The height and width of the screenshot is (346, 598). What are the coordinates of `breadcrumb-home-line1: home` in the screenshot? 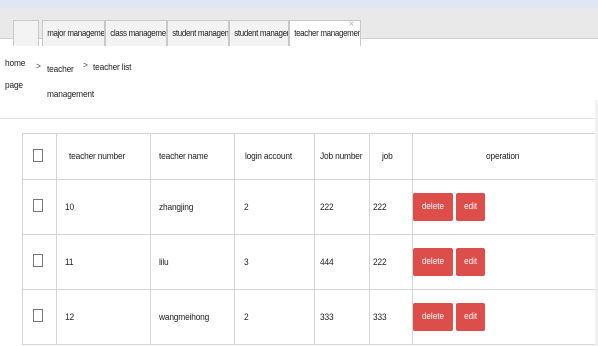 It's located at (15, 63).